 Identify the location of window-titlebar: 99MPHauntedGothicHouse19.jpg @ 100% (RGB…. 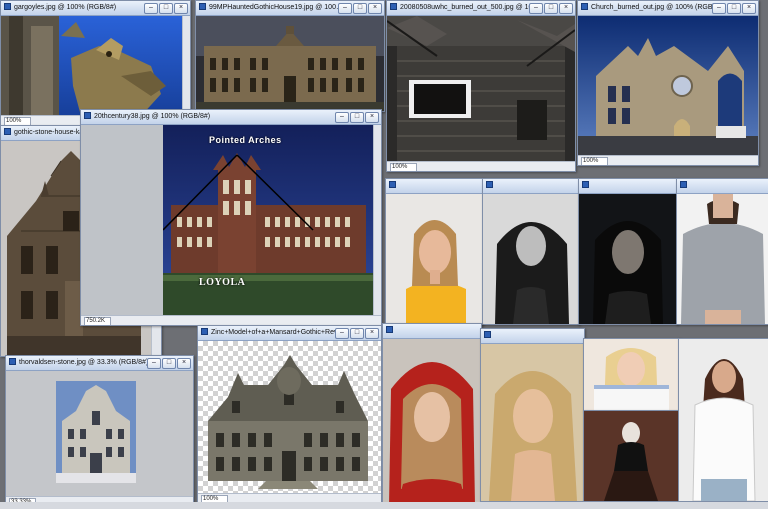
(290, 8).